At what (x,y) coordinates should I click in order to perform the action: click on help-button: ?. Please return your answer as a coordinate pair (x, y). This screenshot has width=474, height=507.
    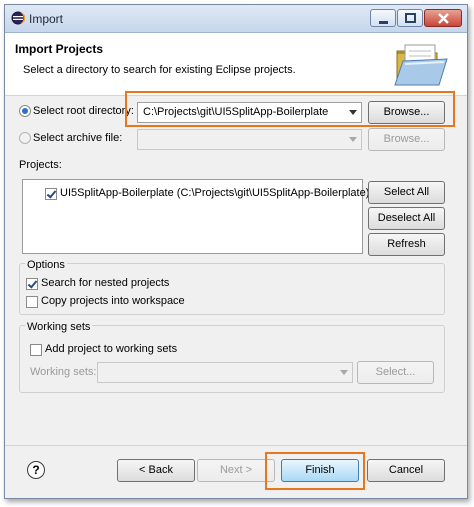
    Looking at the image, I should click on (36, 470).